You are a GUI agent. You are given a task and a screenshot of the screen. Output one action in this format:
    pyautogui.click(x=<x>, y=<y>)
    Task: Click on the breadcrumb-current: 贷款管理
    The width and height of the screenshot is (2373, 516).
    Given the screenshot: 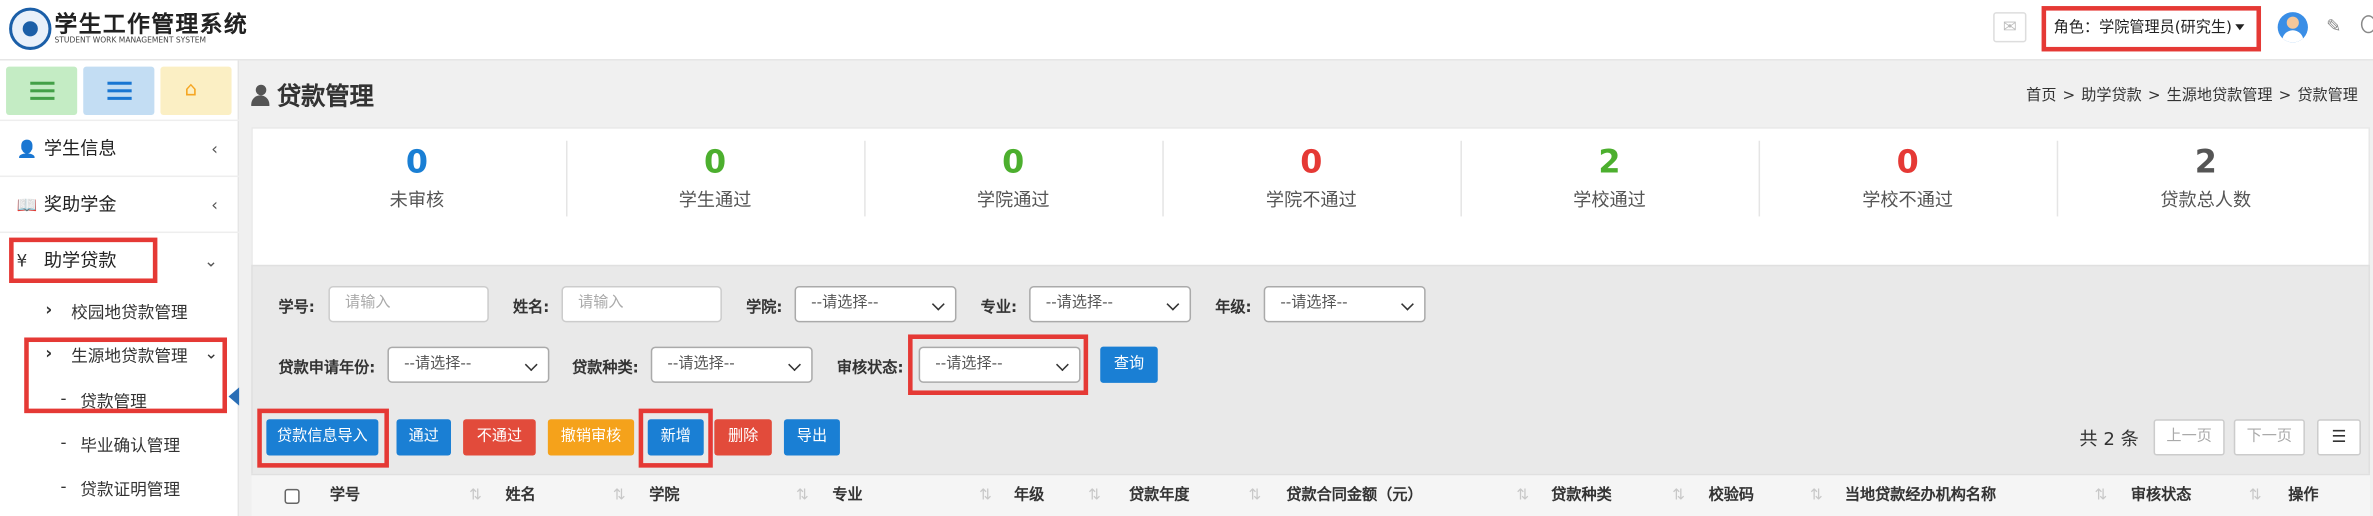 What is the action you would take?
    pyautogui.click(x=2327, y=96)
    